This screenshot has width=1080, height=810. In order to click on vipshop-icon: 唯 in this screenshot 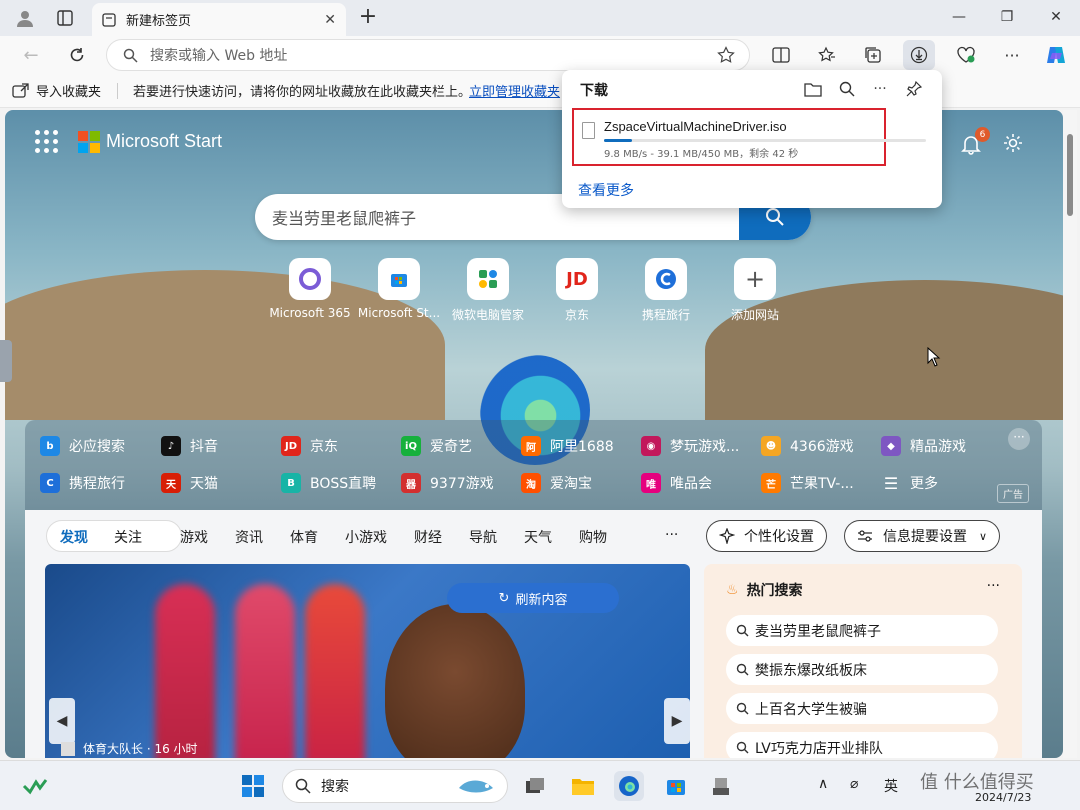, I will do `click(651, 483)`.